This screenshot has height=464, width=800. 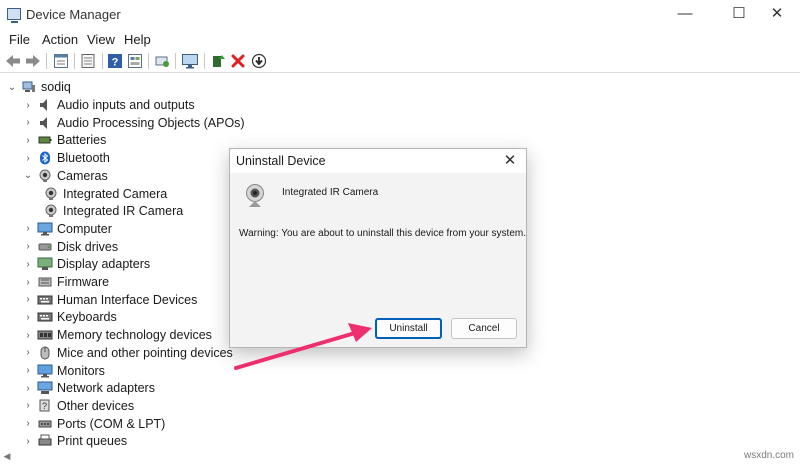 What do you see at coordinates (82, 175) in the screenshot?
I see `tree-item-label: Cameras` at bounding box center [82, 175].